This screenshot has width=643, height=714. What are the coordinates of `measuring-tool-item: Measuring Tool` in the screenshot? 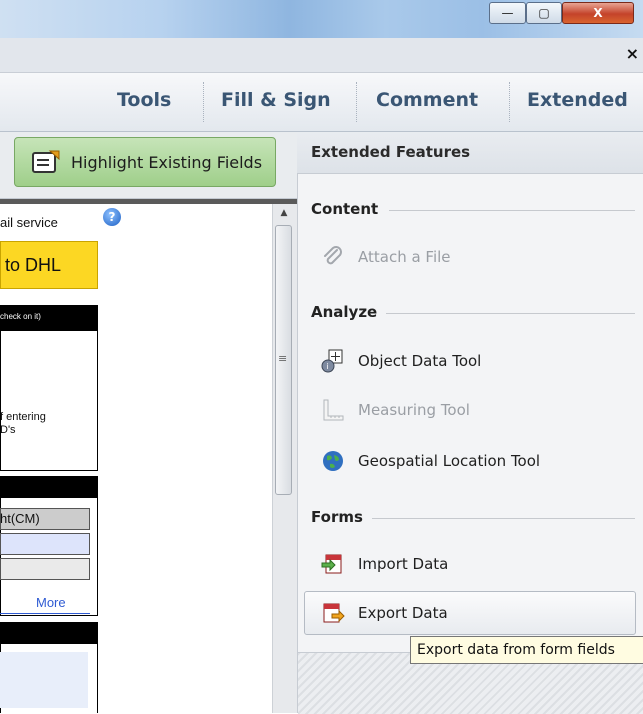 It's located at (395, 410).